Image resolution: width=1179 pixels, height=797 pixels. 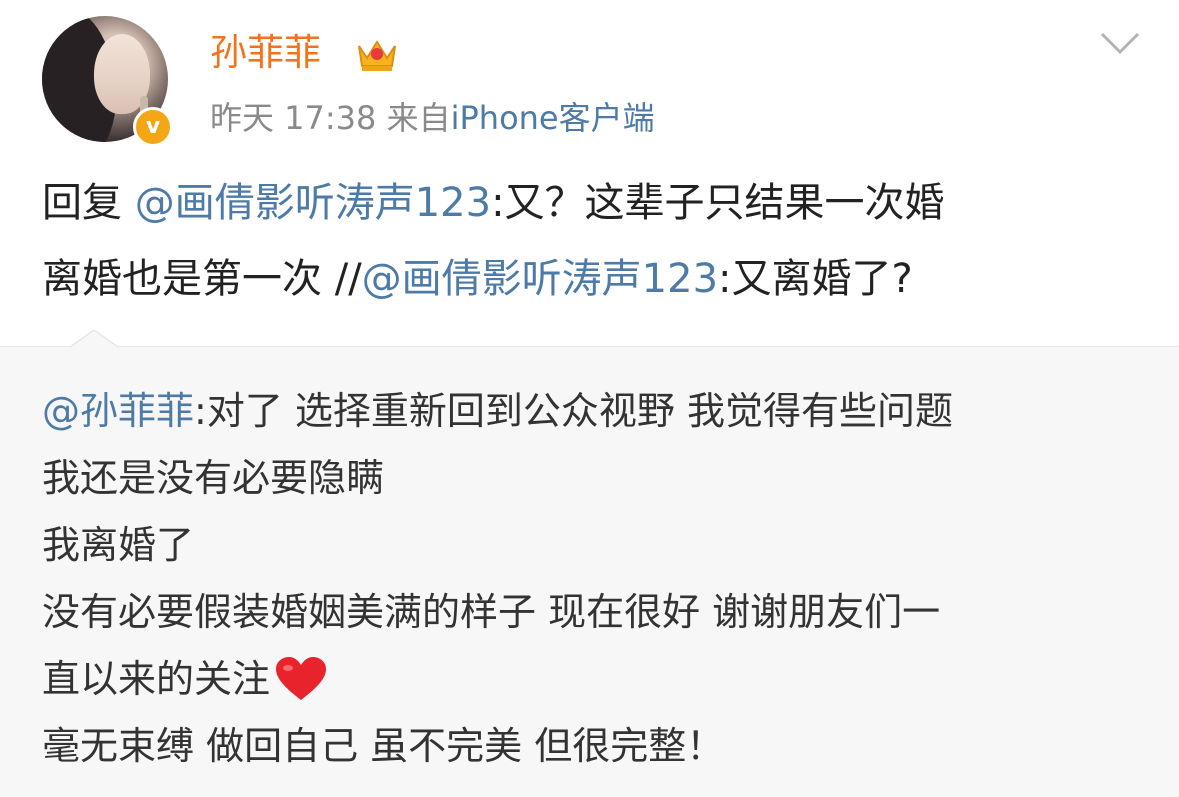 I want to click on repost-line: @孙菲菲:对了 选择重新回到公众视野 我觉得有些问题, so click(x=597, y=411).